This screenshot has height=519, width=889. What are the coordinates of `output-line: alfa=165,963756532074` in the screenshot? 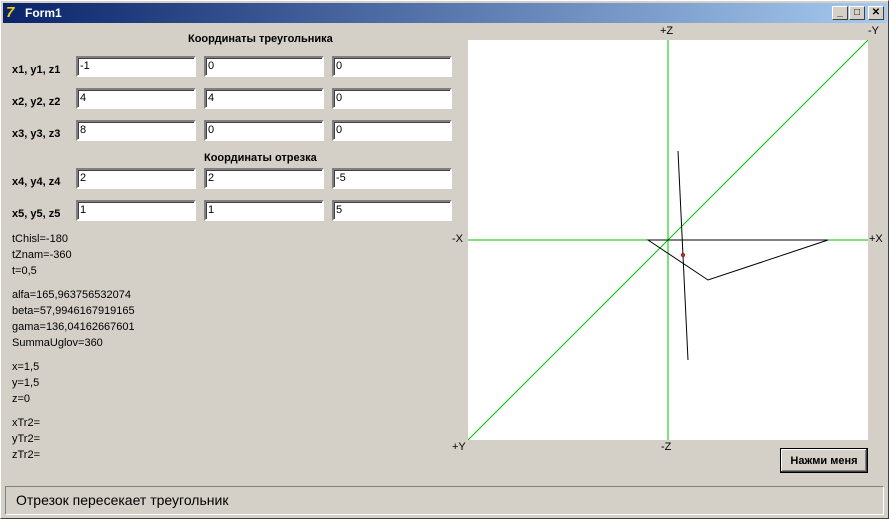 It's located at (71, 295).